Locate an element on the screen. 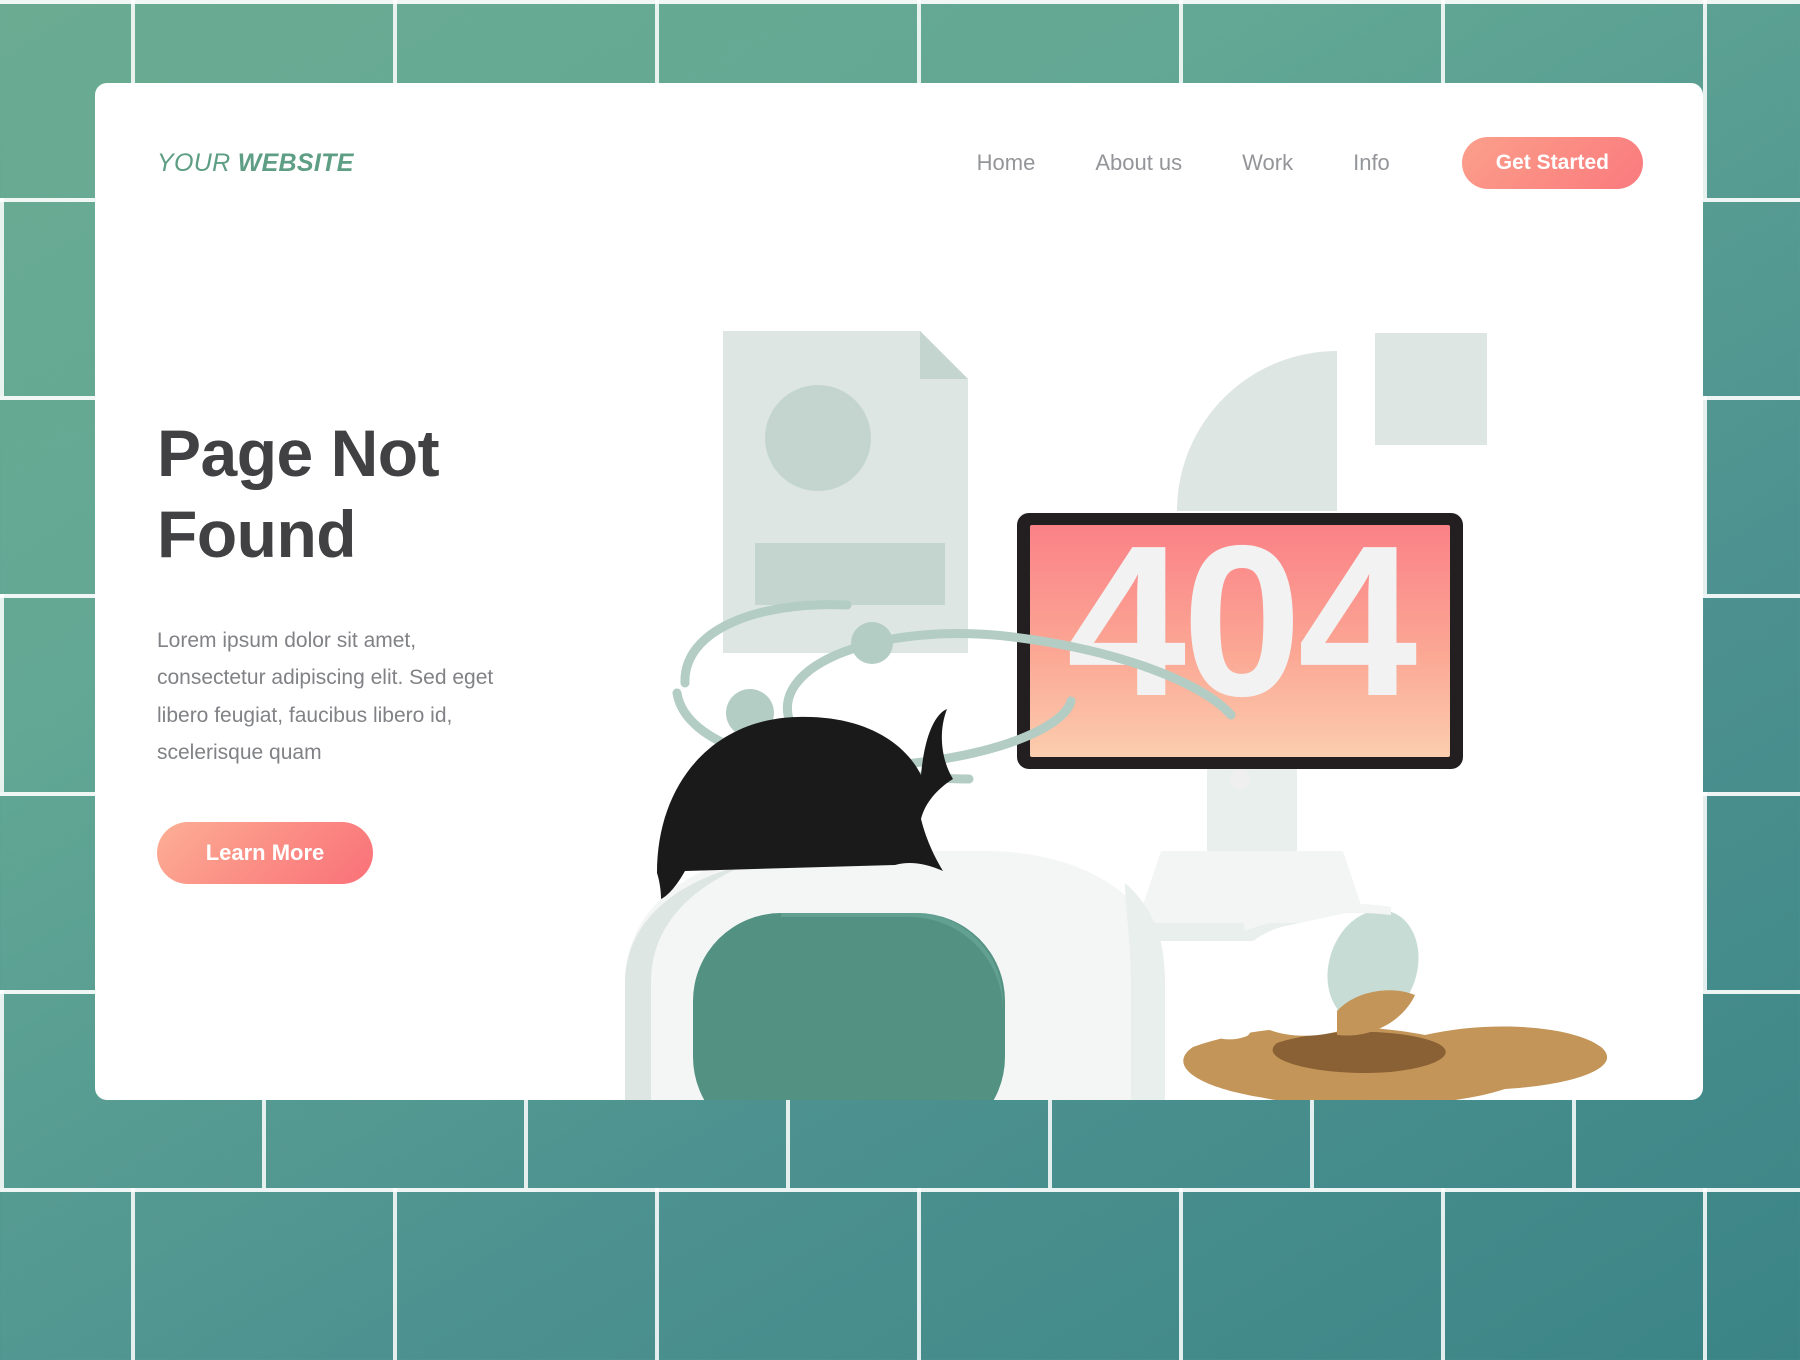 The image size is (1800, 1360). logo-text-bold: WEBSITE is located at coordinates (295, 162).